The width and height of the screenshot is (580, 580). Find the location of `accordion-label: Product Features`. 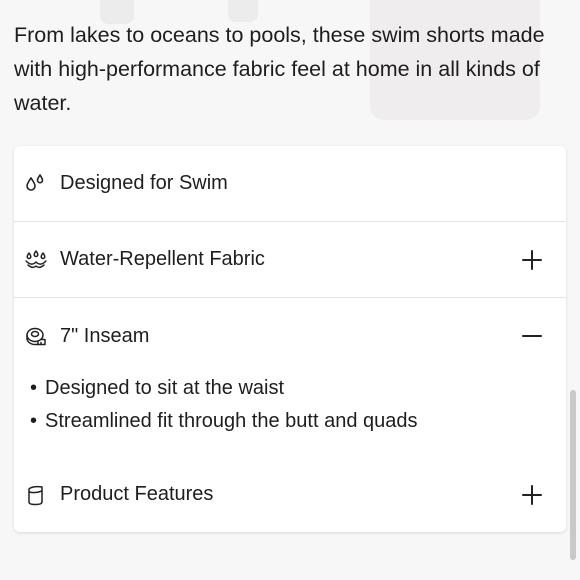

accordion-label: Product Features is located at coordinates (137, 494).